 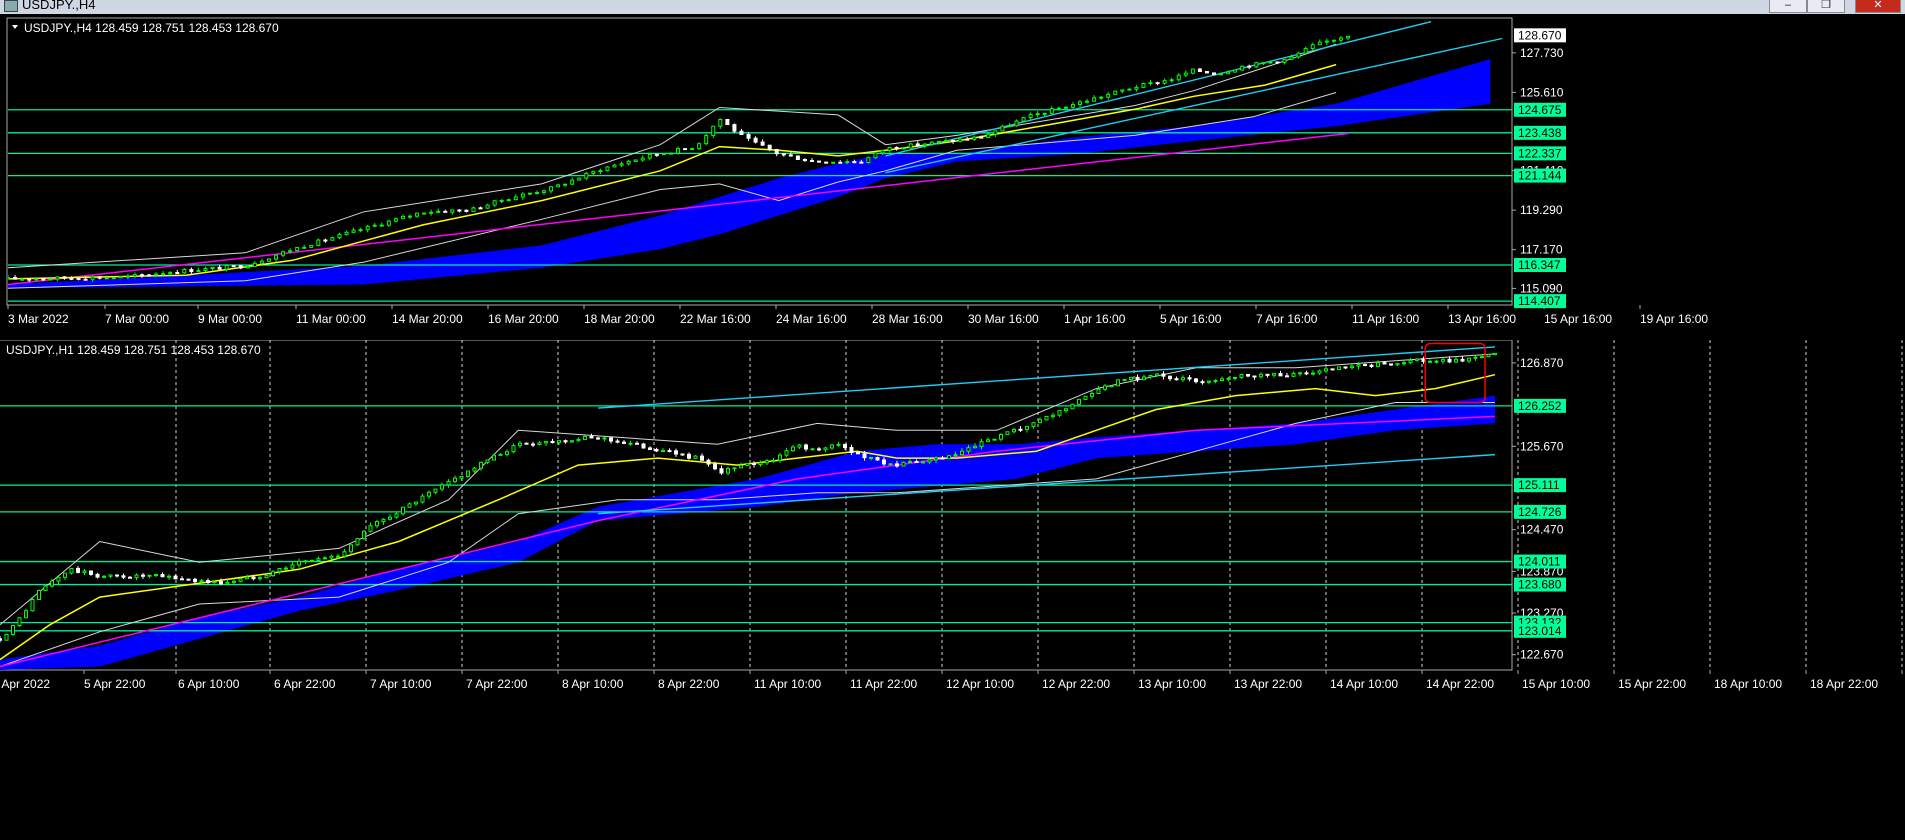 What do you see at coordinates (1268, 684) in the screenshot?
I see `x-tick-label: 13 Apr 22:00` at bounding box center [1268, 684].